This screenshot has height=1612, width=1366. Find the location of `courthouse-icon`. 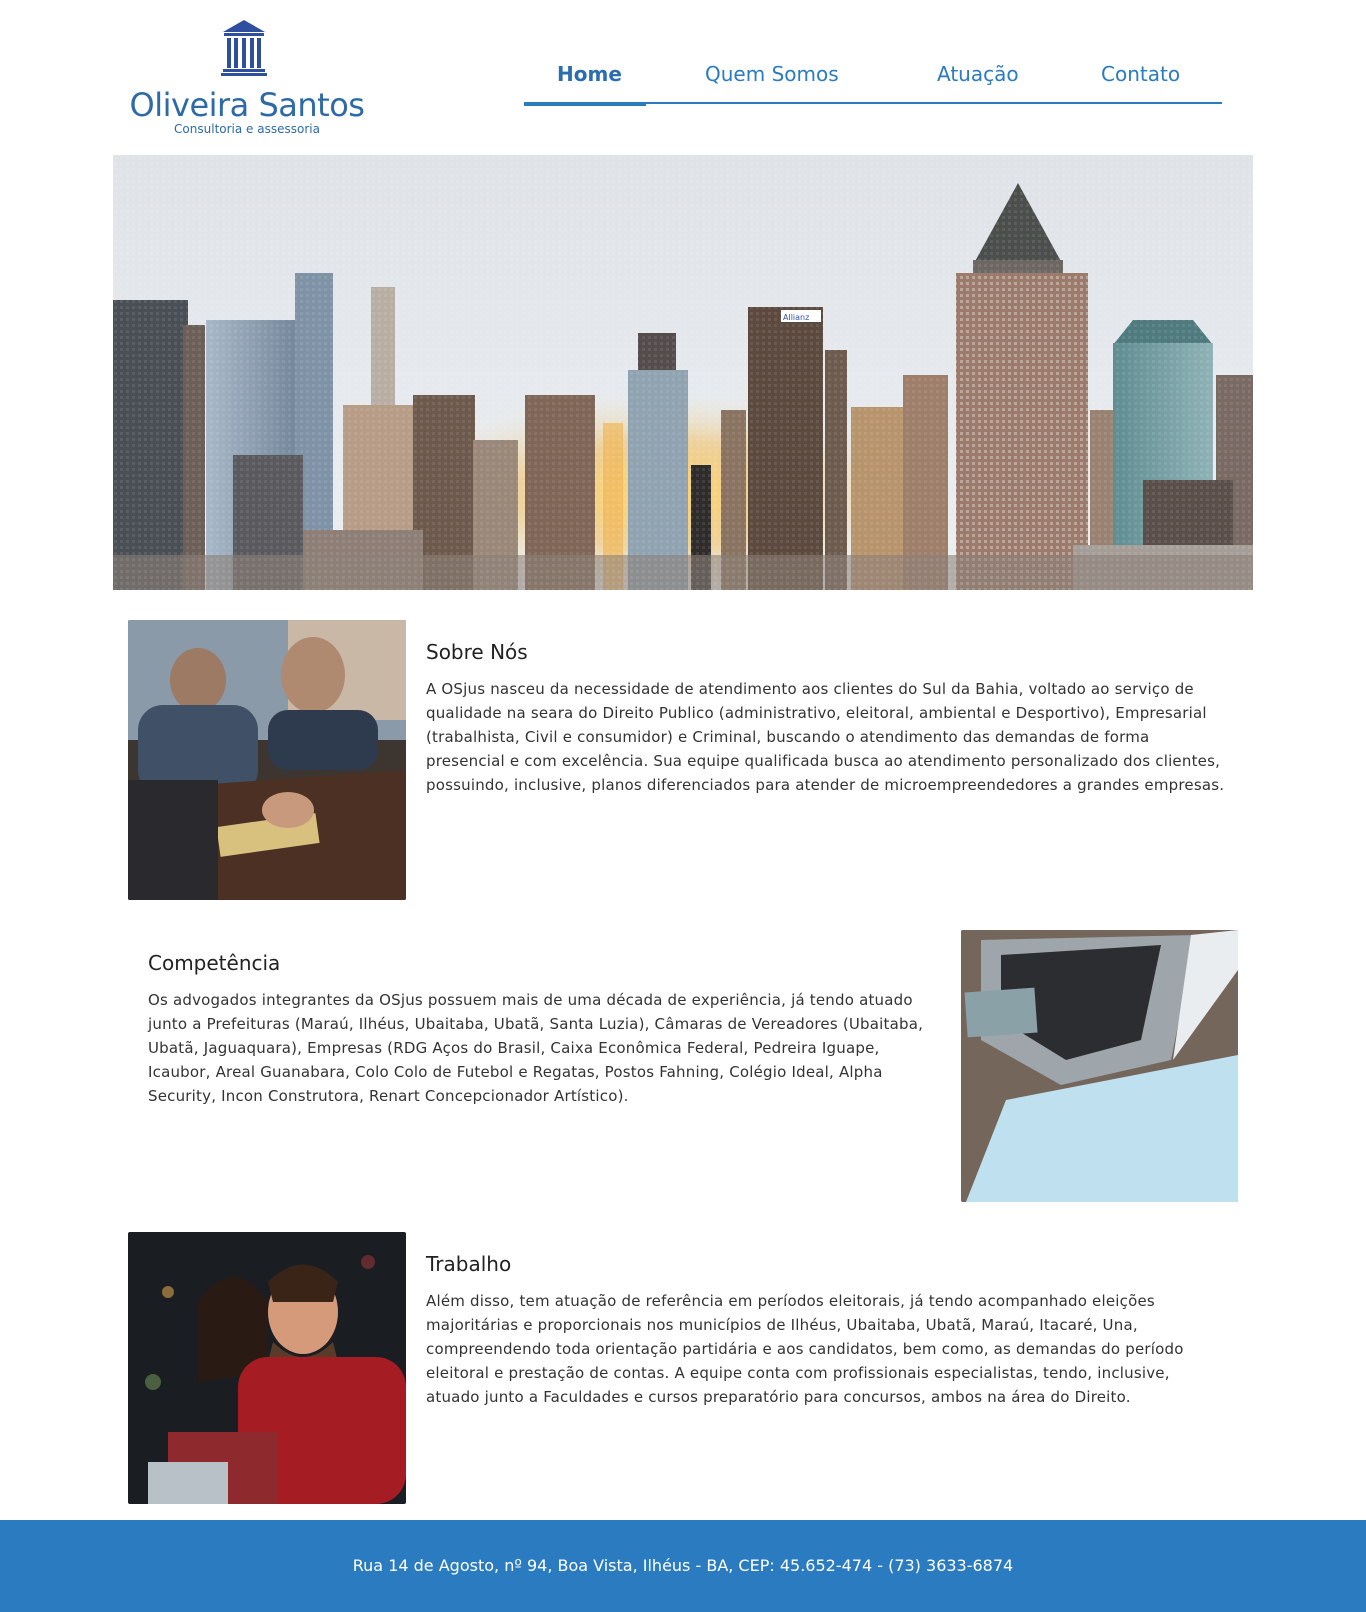

courthouse-icon is located at coordinates (244, 48).